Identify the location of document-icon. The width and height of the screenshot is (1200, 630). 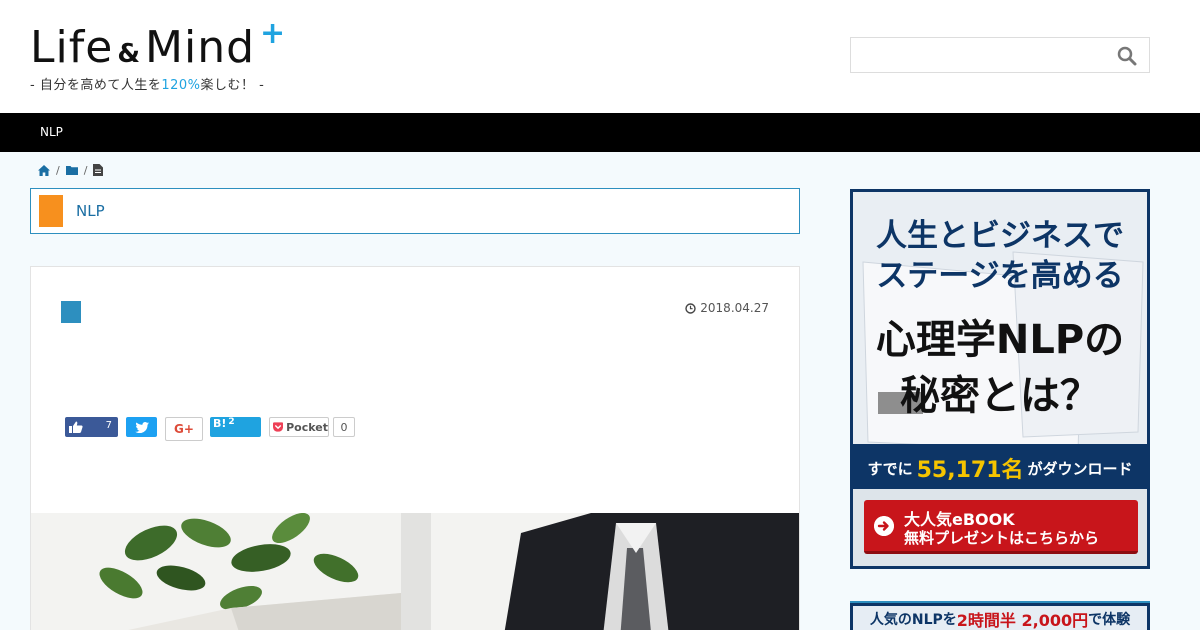
(98, 170).